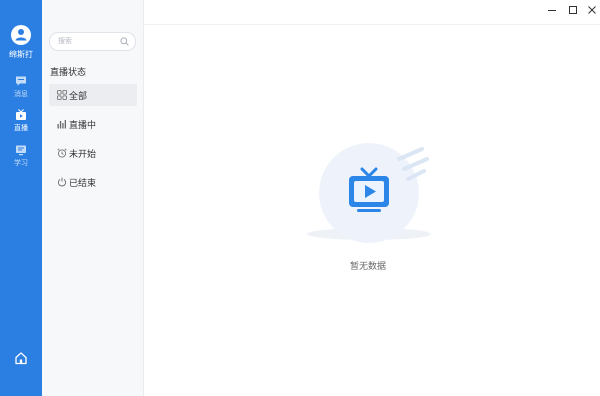 The image size is (600, 396). Describe the element at coordinates (592, 10) in the screenshot. I see `close-icon` at that location.